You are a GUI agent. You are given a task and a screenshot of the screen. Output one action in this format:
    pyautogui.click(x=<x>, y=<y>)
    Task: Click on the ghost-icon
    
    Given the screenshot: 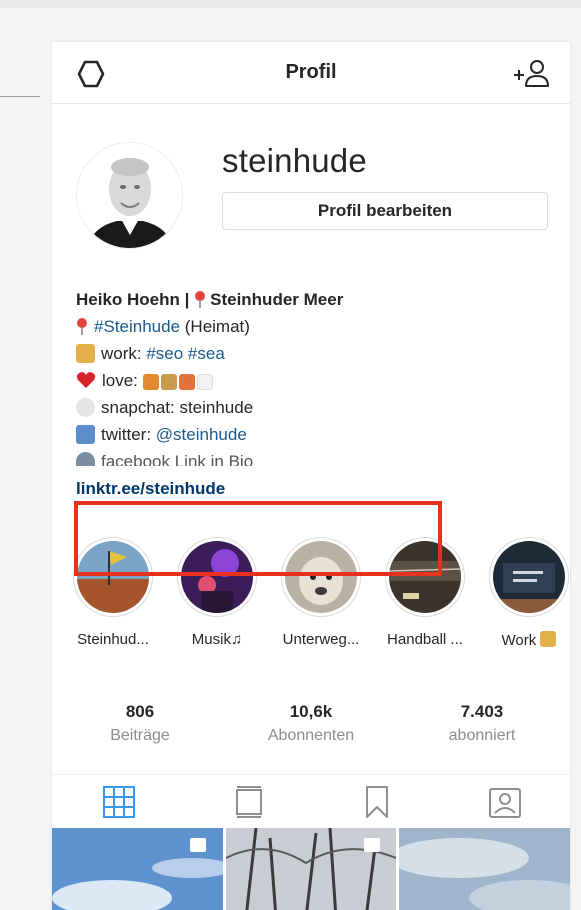 What is the action you would take?
    pyautogui.click(x=85, y=407)
    